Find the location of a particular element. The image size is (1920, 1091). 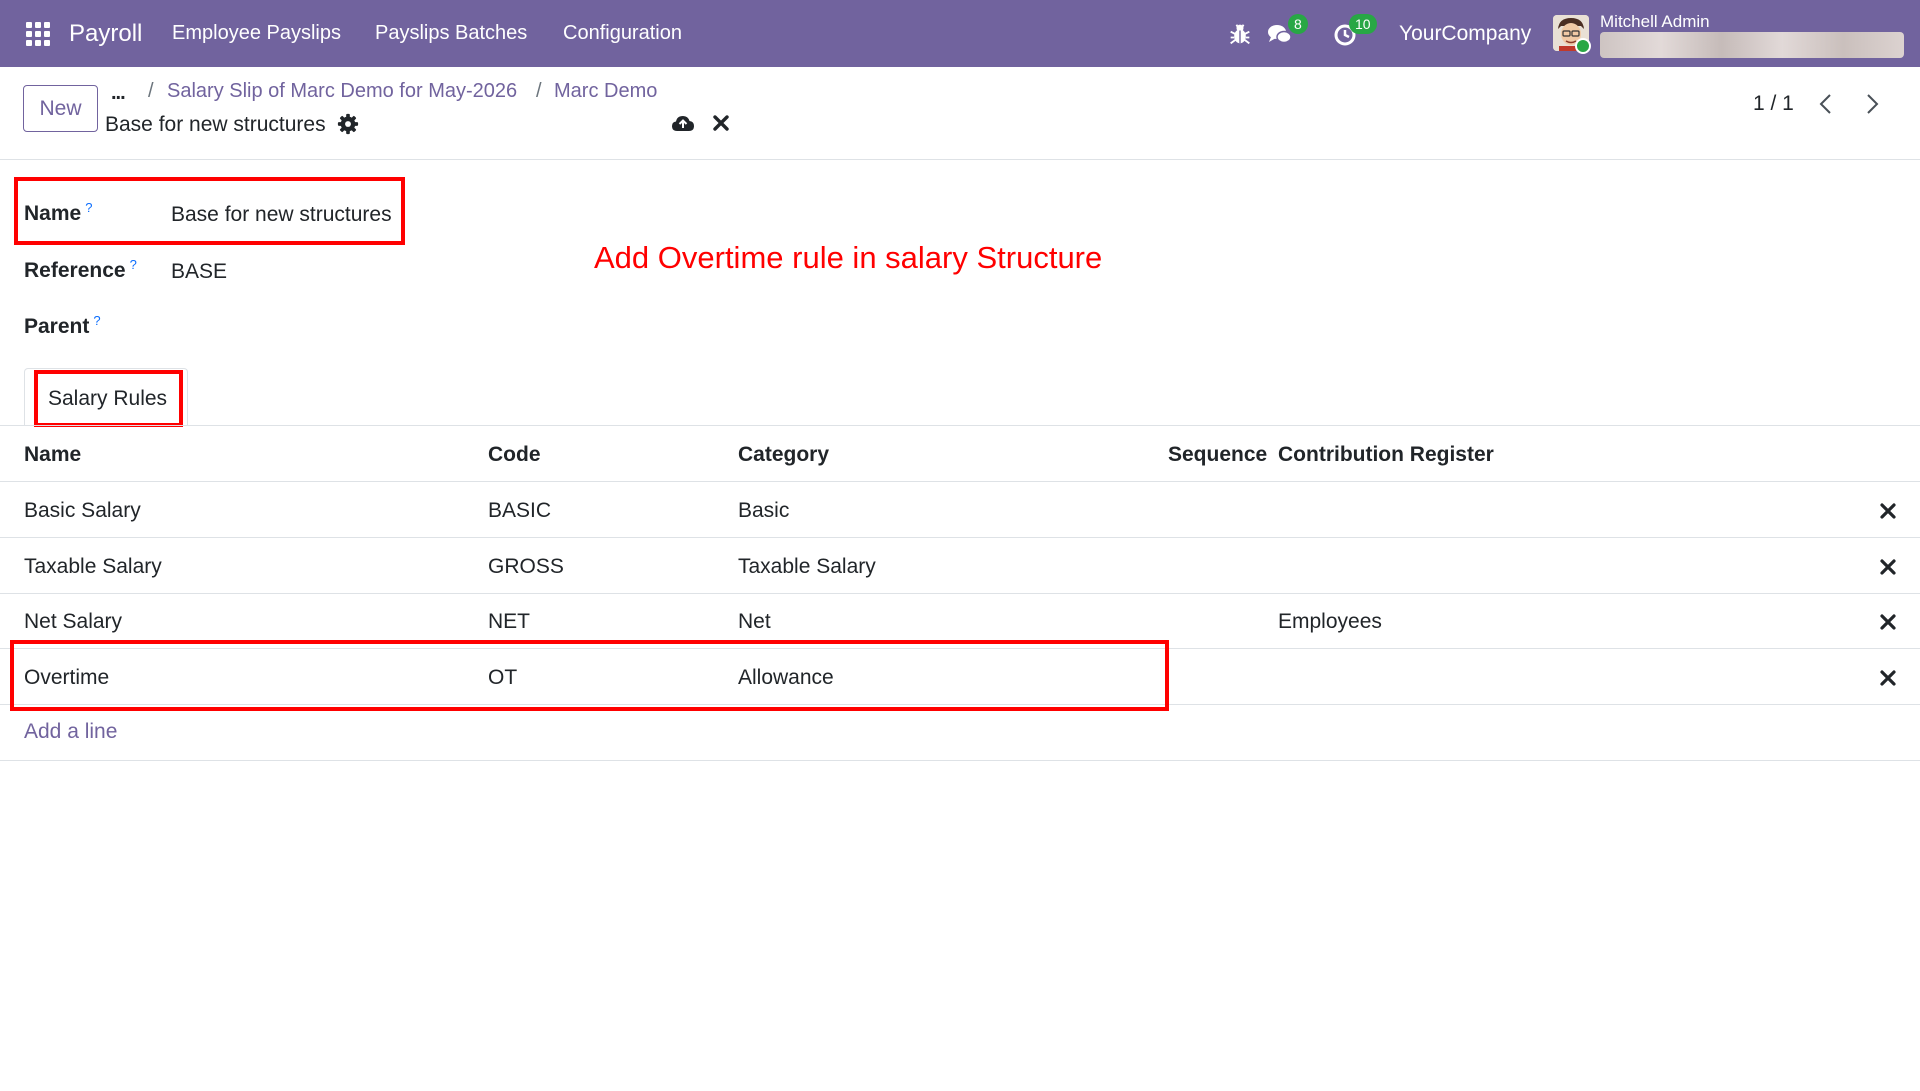

table-row-code: GROSS is located at coordinates (526, 567).